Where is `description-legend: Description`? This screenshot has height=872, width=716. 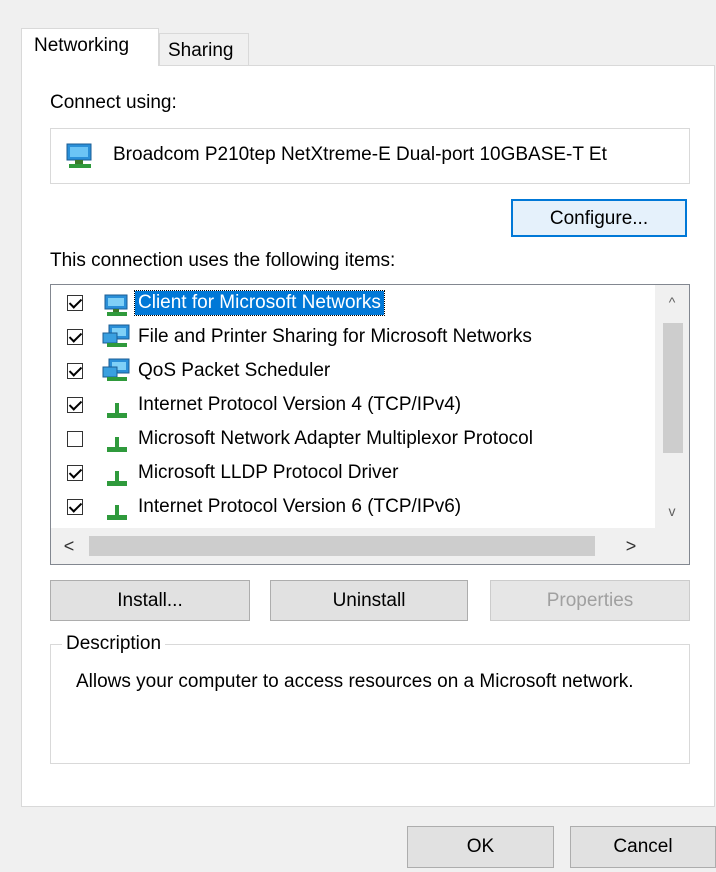 description-legend: Description is located at coordinates (114, 644).